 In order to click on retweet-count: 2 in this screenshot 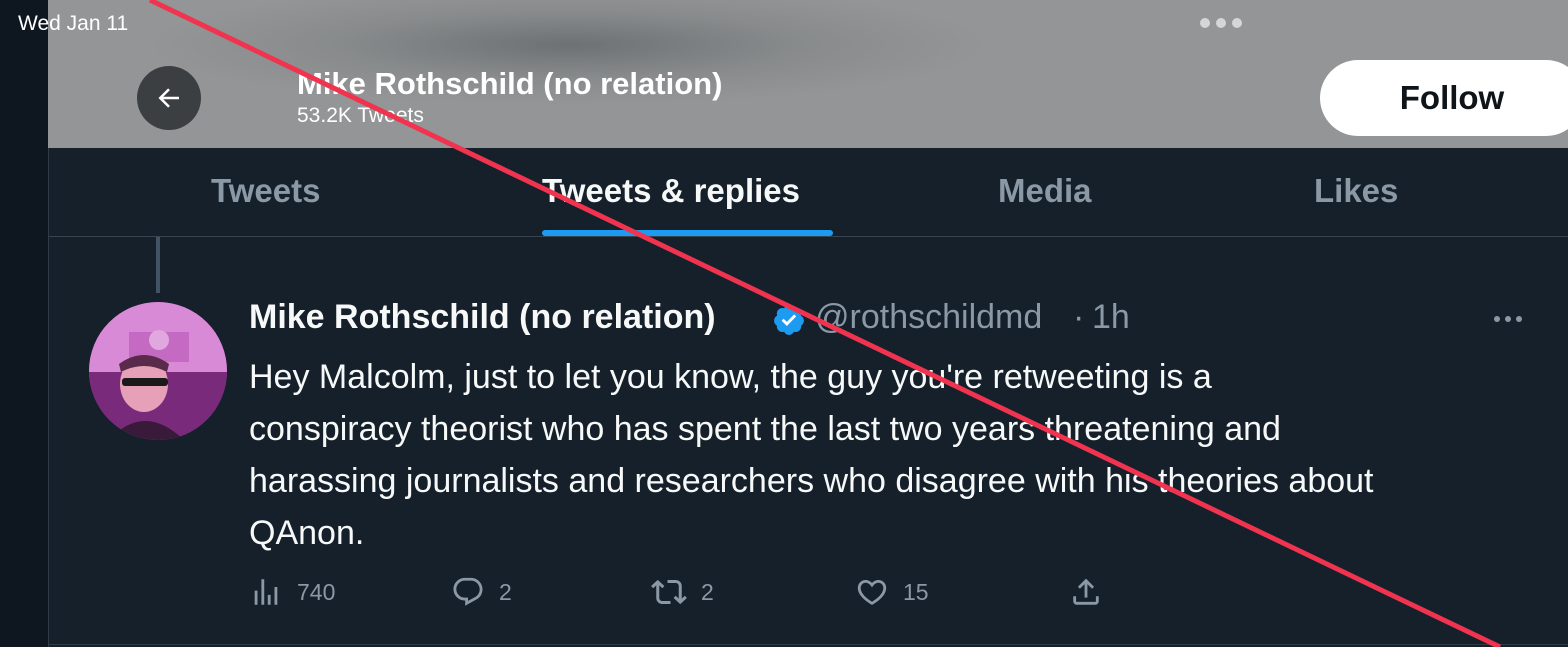, I will do `click(707, 591)`.